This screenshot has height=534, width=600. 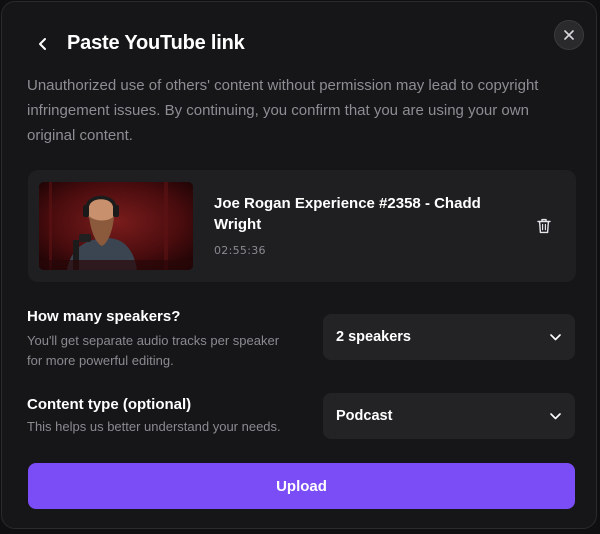 What do you see at coordinates (373, 337) in the screenshot?
I see `speakers-select-value: 2 speakers` at bounding box center [373, 337].